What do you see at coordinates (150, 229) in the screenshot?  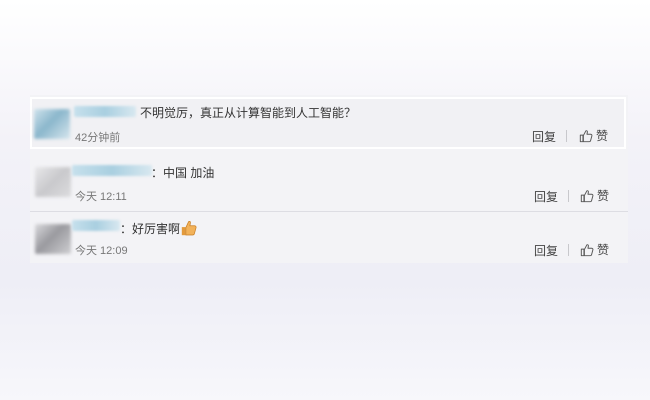 I see `comment-text-content: ：好厉害啊` at bounding box center [150, 229].